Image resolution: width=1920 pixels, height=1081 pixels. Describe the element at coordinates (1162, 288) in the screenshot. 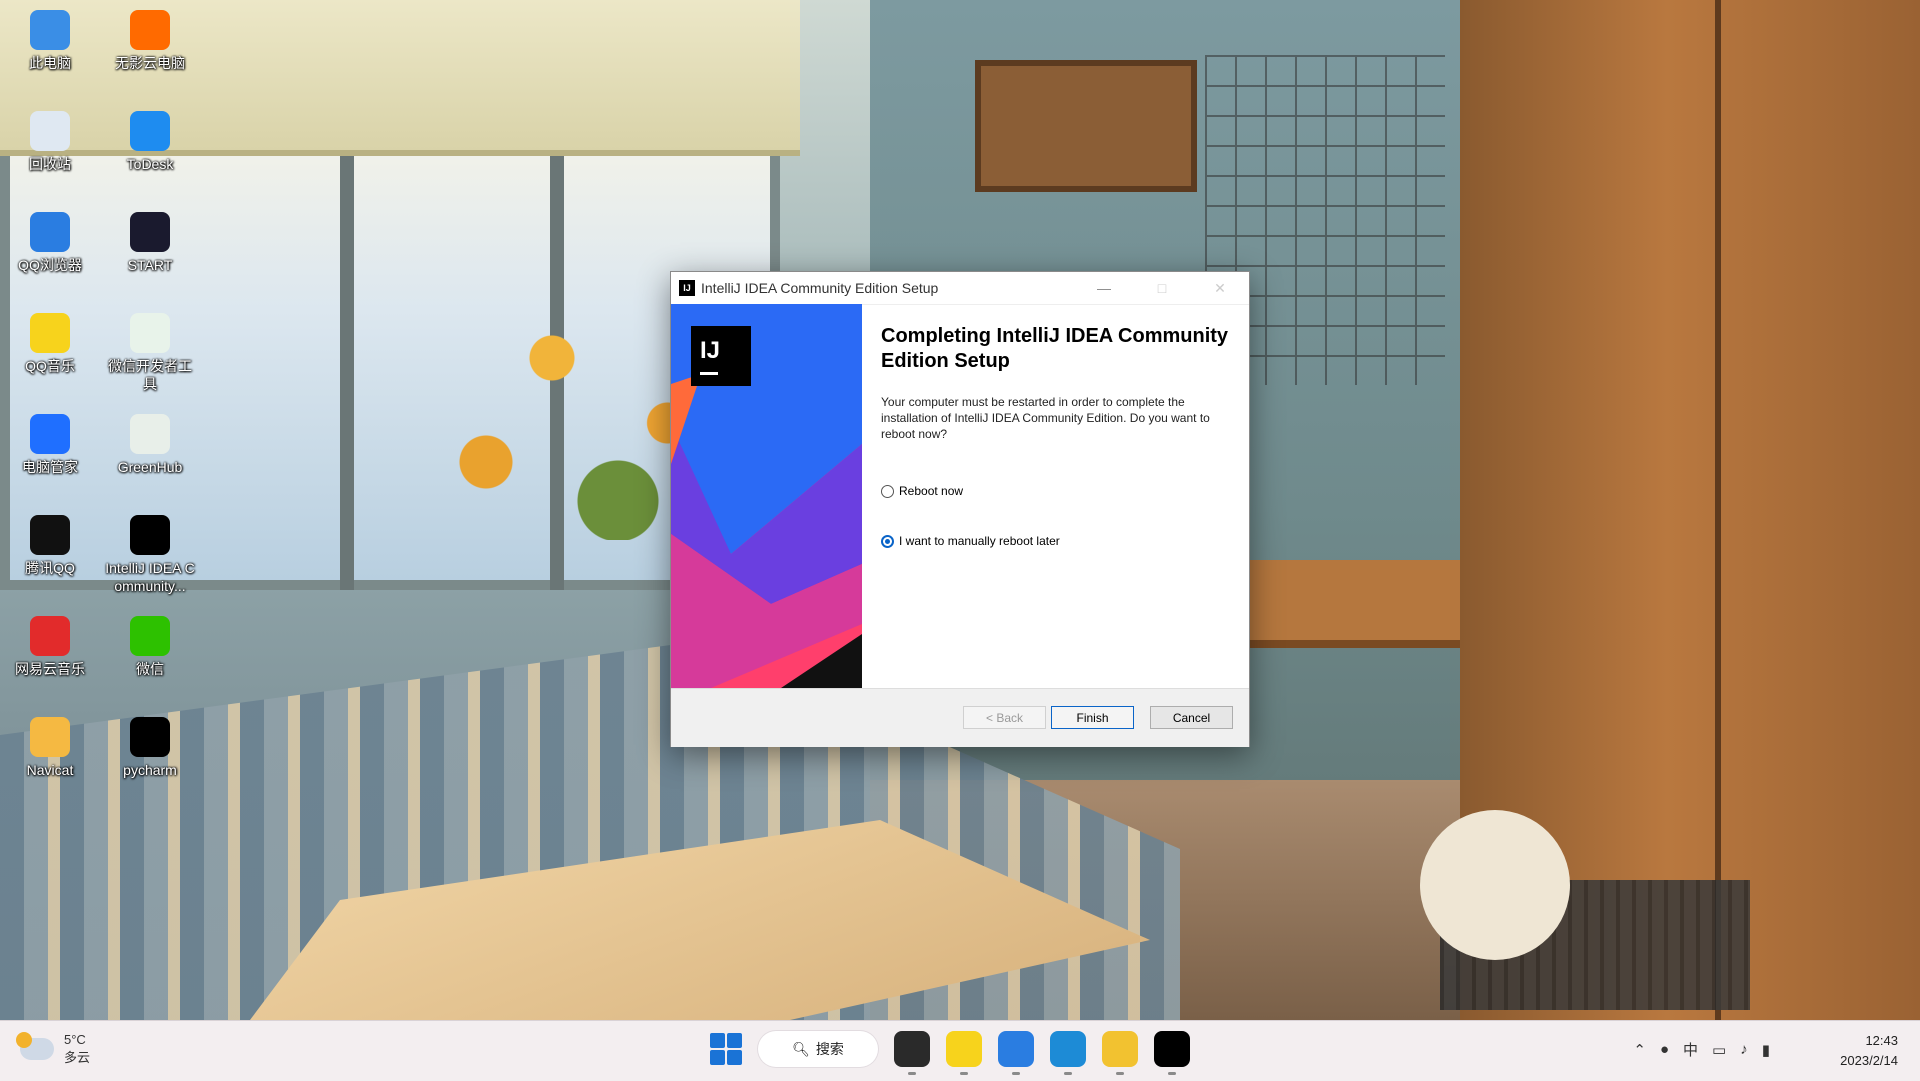

I see `maximize-button: □` at that location.